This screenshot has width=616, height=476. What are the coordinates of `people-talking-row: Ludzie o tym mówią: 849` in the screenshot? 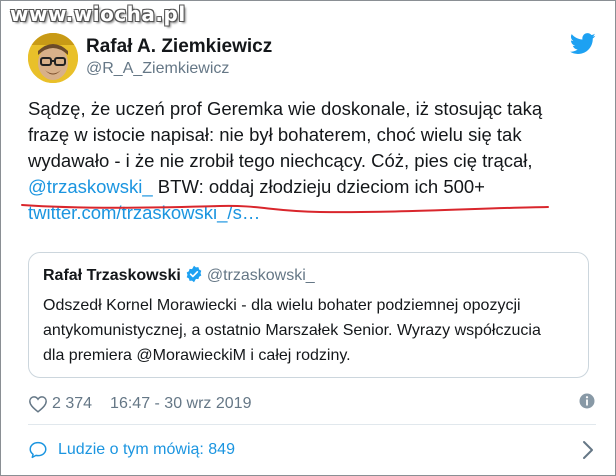 It's located at (313, 450).